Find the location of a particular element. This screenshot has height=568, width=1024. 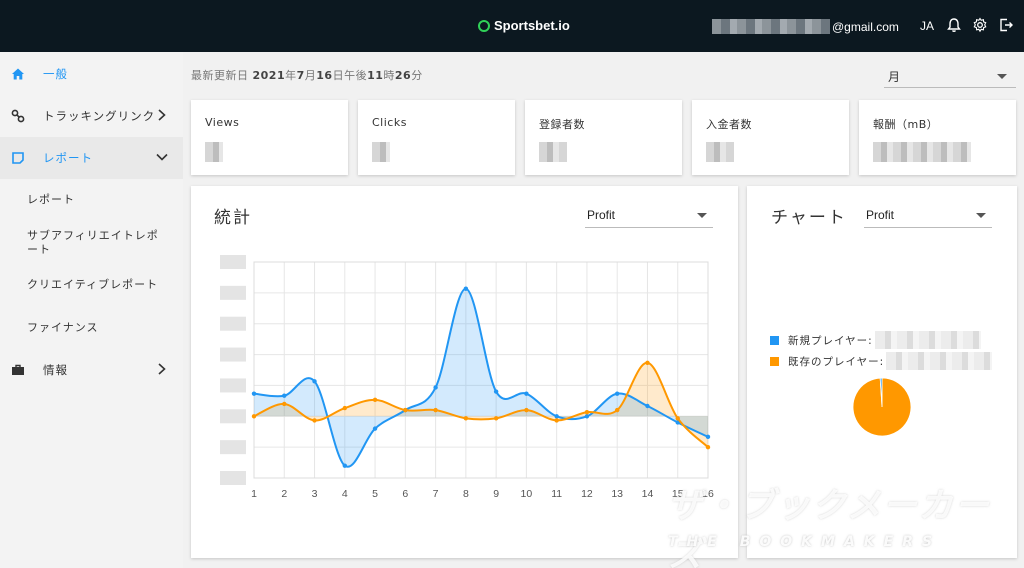

legend-new-players: 新規プレイヤー: is located at coordinates (875, 340).